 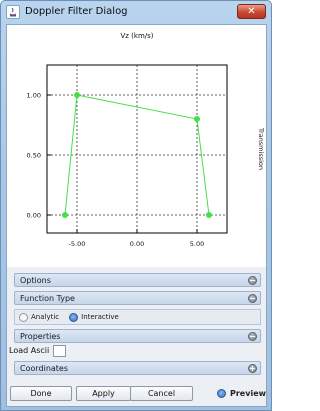 What do you see at coordinates (60, 350) in the screenshot?
I see `load-ascii-checkbox` at bounding box center [60, 350].